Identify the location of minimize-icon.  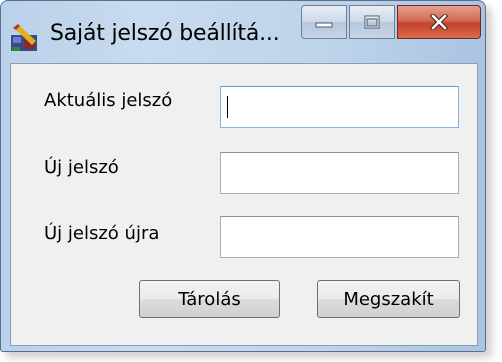
(324, 25).